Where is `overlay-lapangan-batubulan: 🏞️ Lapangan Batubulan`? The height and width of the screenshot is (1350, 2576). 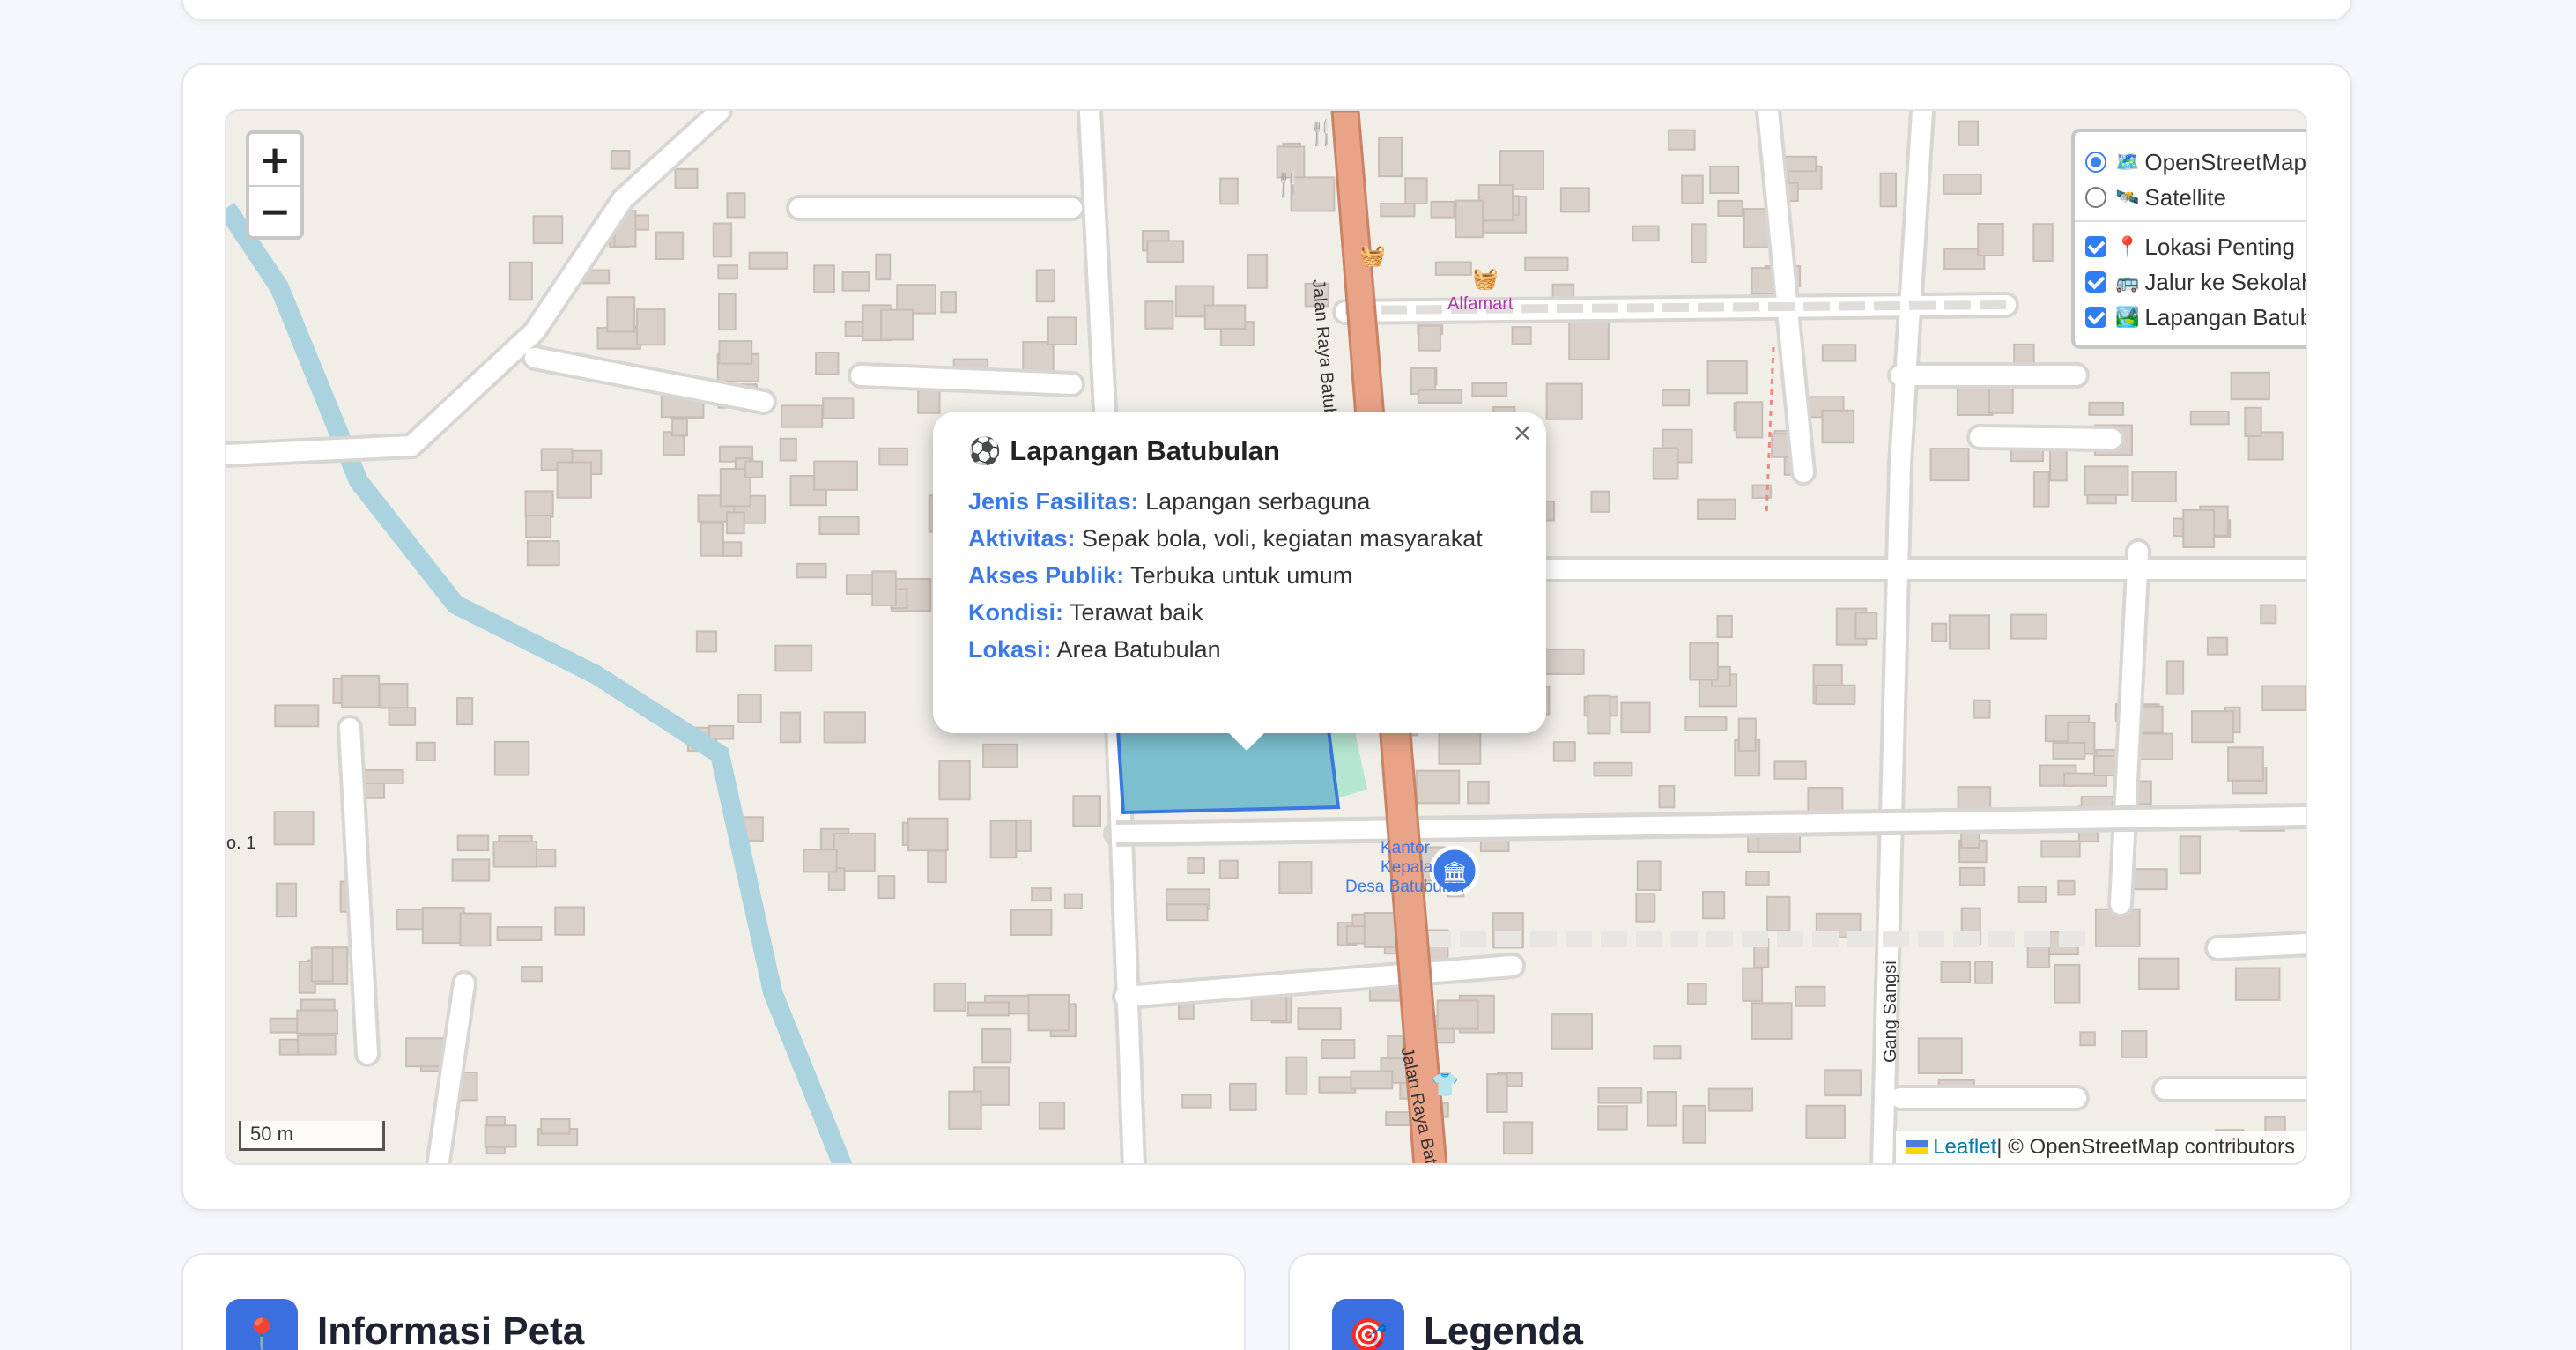
overlay-lapangan-batubulan: 🏞️ Lapangan Batubulan is located at coordinates (2195, 317).